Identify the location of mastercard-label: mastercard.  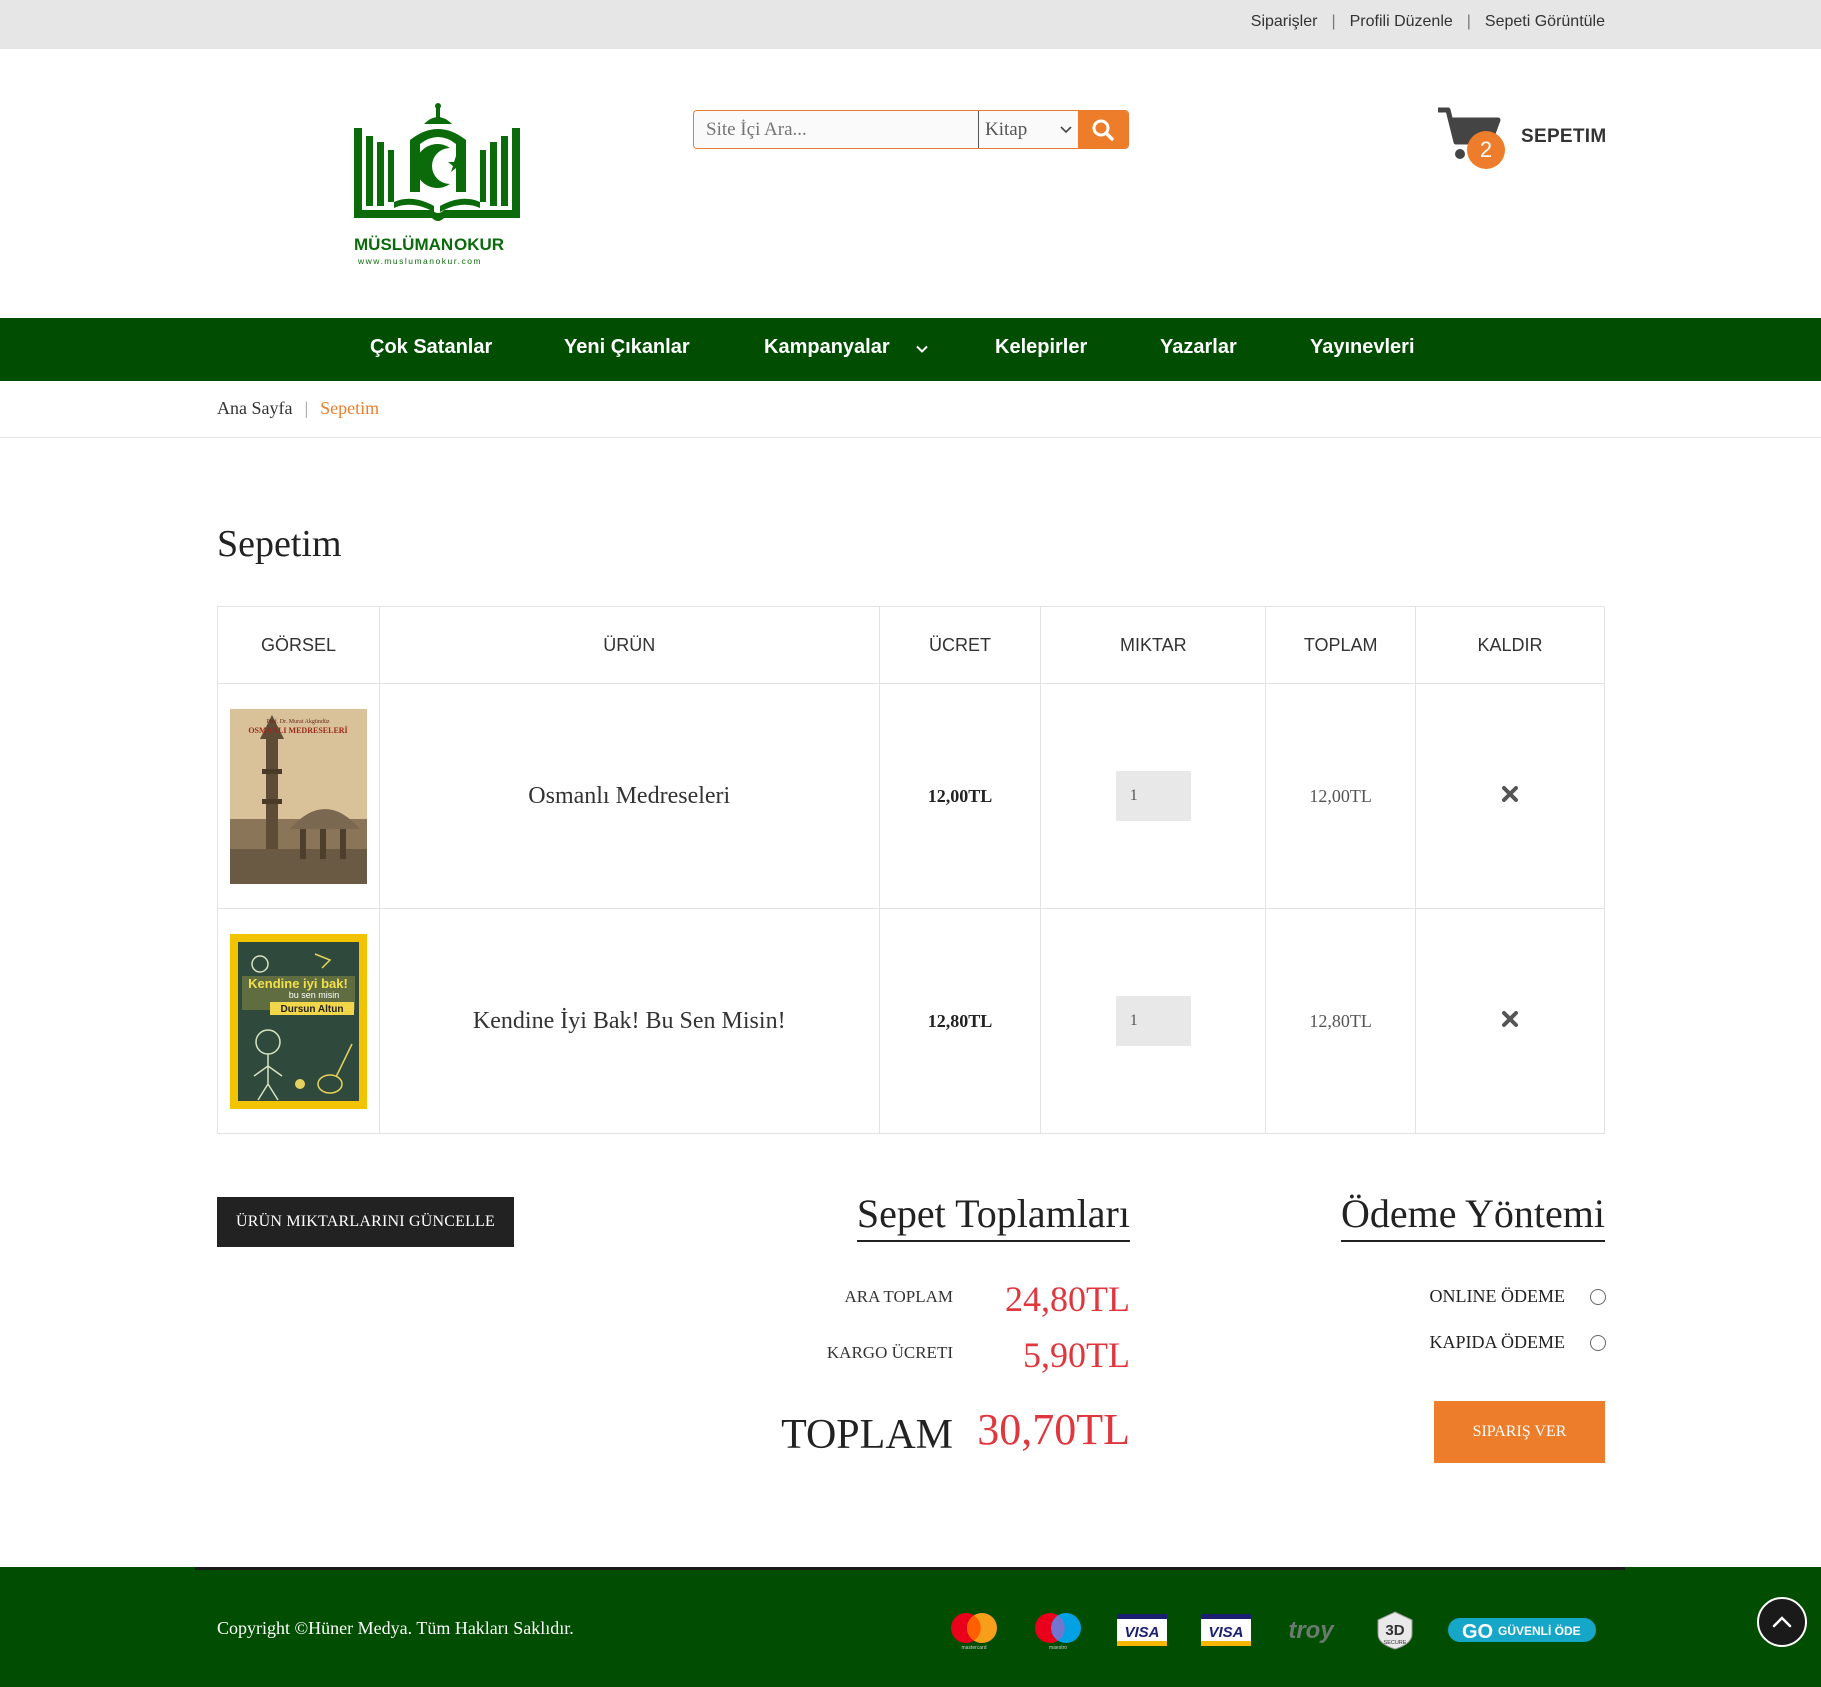
(973, 1647).